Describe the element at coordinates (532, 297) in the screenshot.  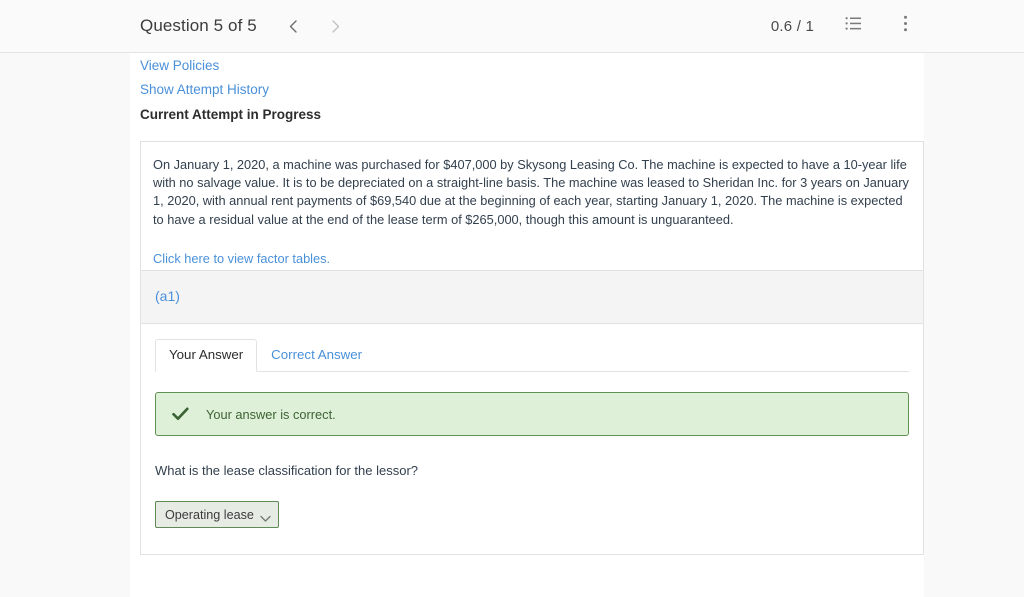
I see `part-a1-header: (a1)` at that location.